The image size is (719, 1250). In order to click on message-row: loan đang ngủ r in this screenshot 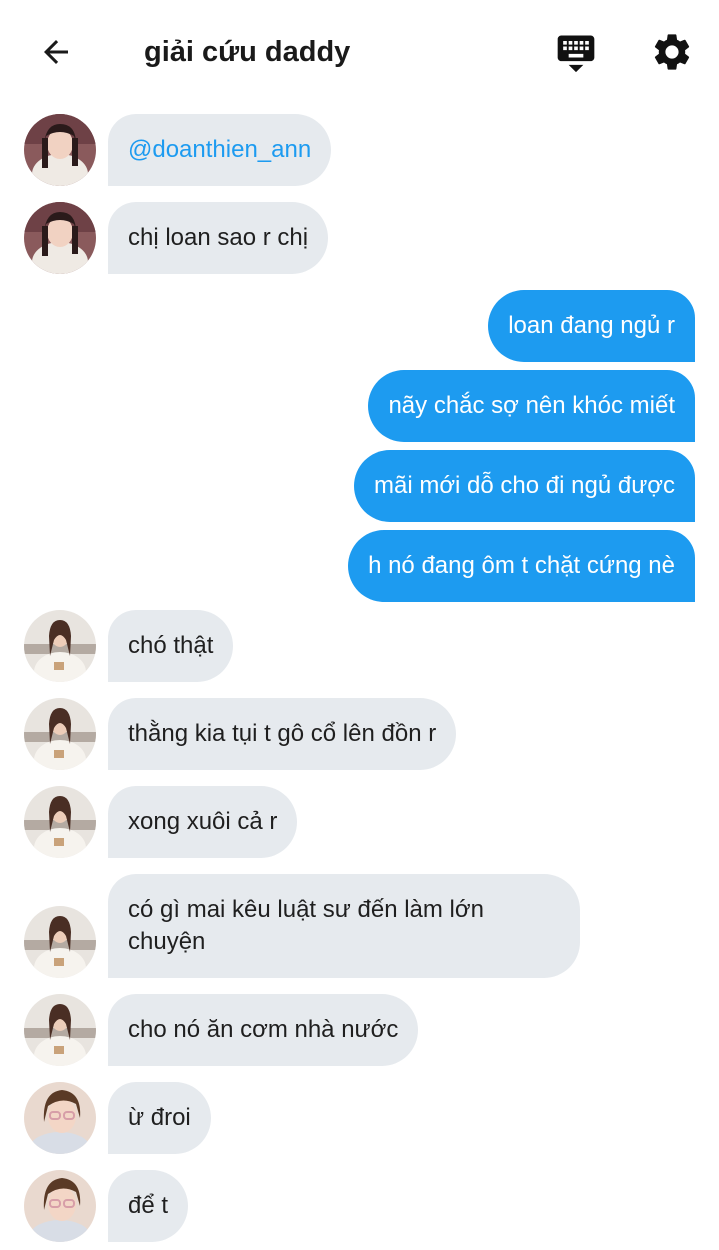, I will do `click(359, 326)`.